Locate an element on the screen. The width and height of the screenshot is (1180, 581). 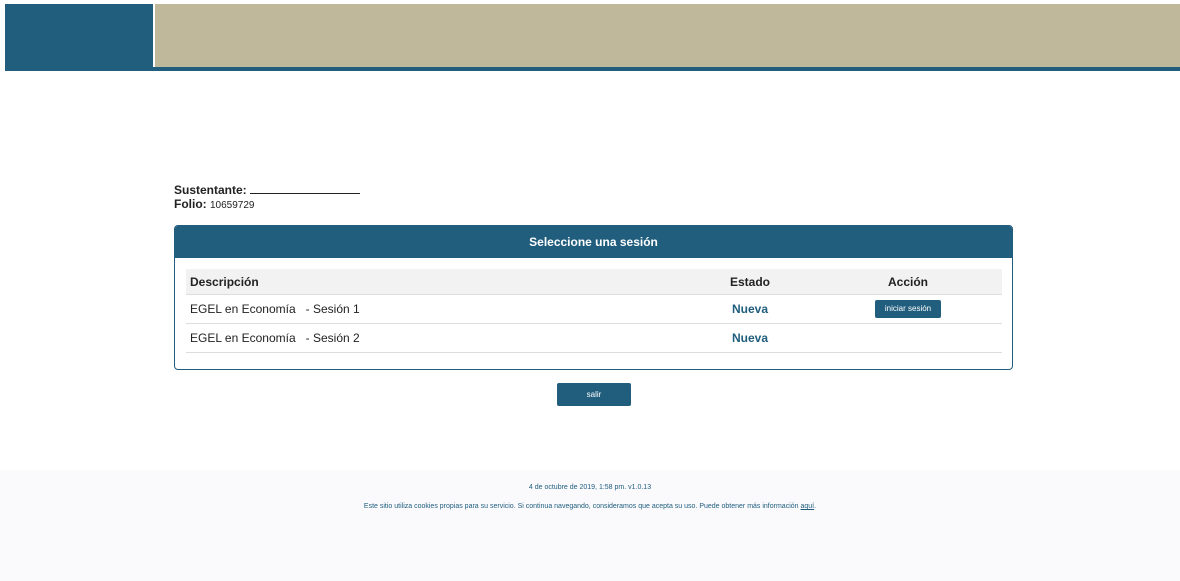
folio-label: Folio: is located at coordinates (190, 204).